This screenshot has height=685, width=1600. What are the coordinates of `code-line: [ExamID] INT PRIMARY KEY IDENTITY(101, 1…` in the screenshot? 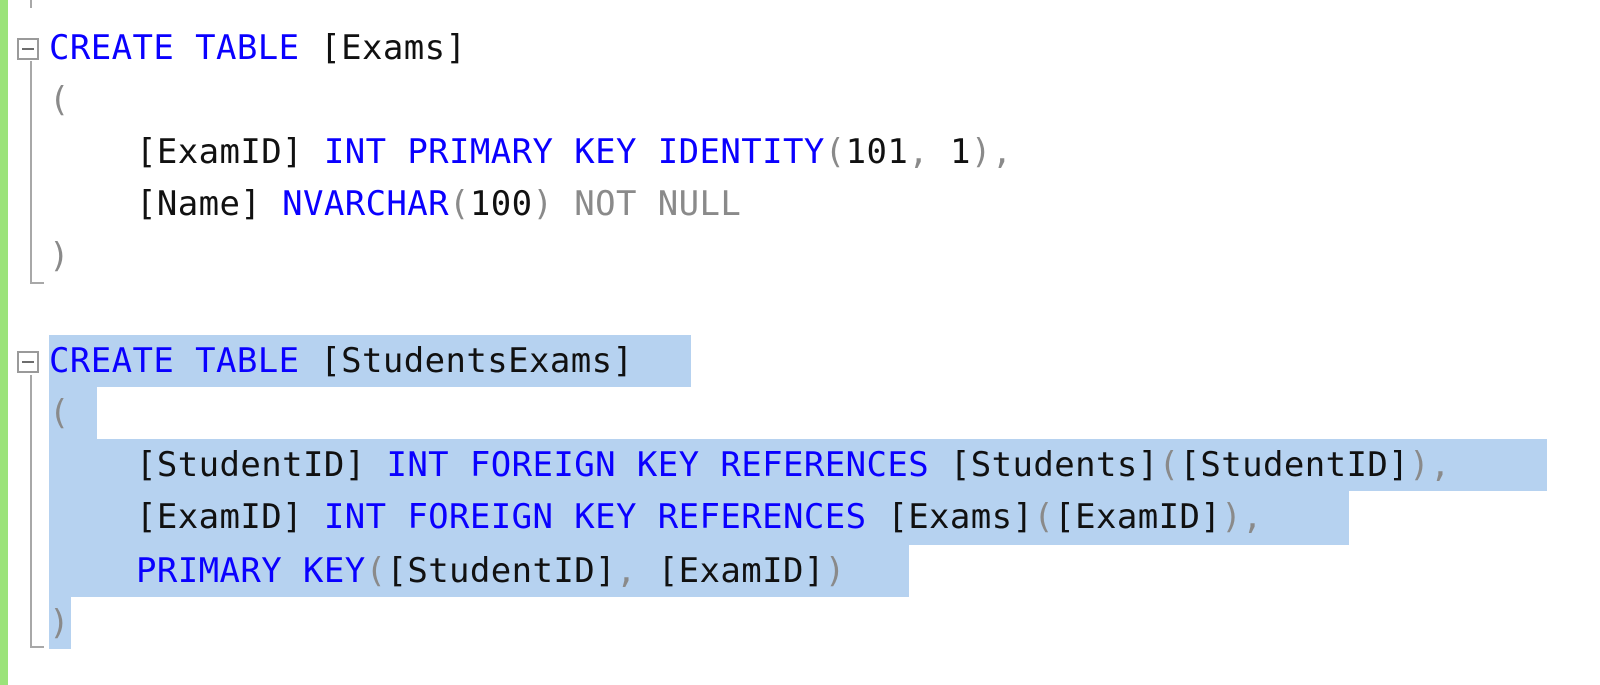 It's located at (574, 152).